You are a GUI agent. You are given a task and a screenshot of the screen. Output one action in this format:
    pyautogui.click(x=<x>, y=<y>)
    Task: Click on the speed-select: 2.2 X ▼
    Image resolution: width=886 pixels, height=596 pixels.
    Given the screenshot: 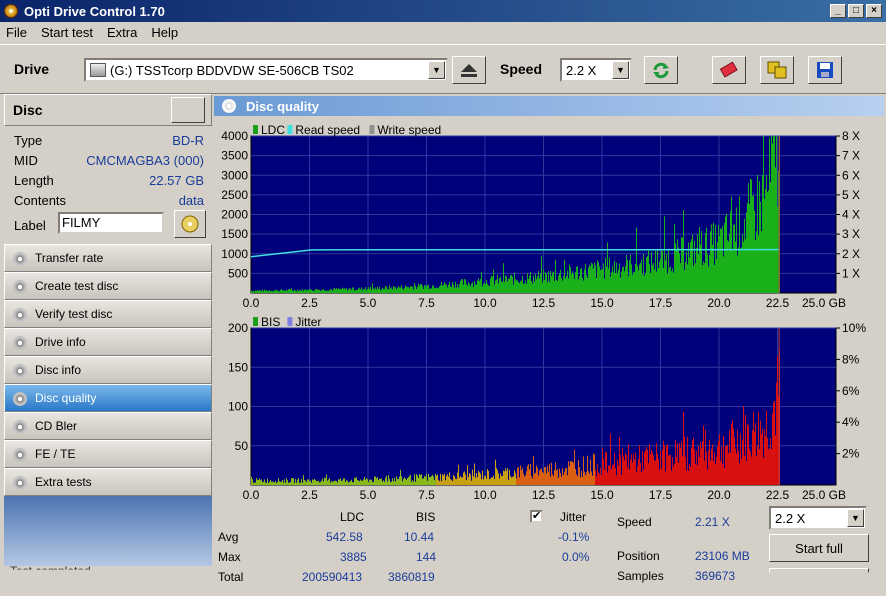 What is the action you would take?
    pyautogui.click(x=596, y=70)
    